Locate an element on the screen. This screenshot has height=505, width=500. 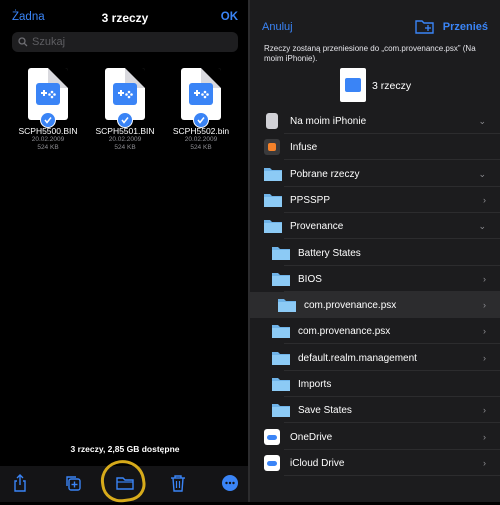
location-row: Pobrane rzeczy ⌄ is located at coordinates (375, 174).